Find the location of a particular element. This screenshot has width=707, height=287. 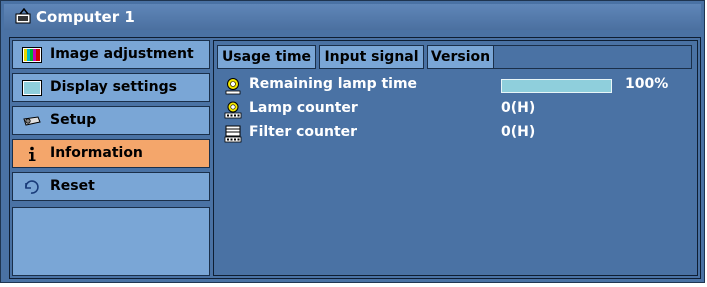

sidebar-item-reset: Reset is located at coordinates (111, 186).